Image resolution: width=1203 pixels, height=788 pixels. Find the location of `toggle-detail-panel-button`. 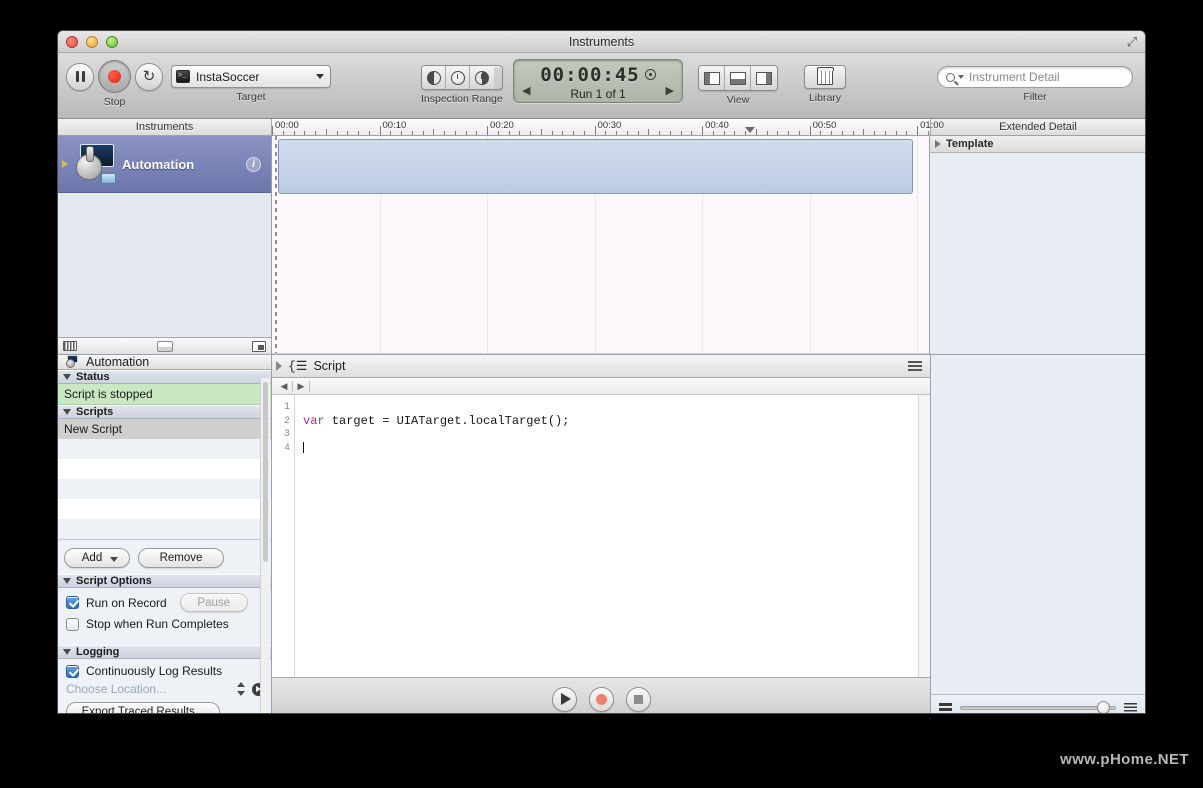

toggle-detail-panel-button is located at coordinates (738, 78).